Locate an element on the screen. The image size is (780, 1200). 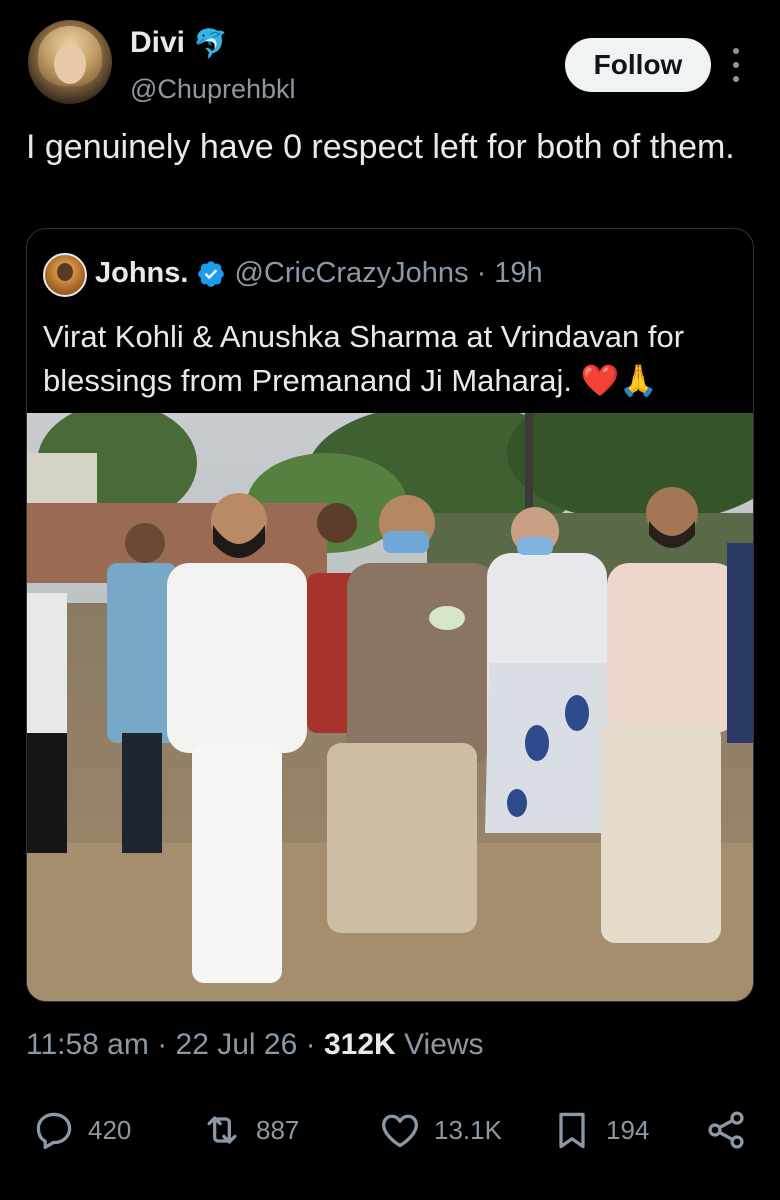
repost-count: 887 is located at coordinates (278, 1129).